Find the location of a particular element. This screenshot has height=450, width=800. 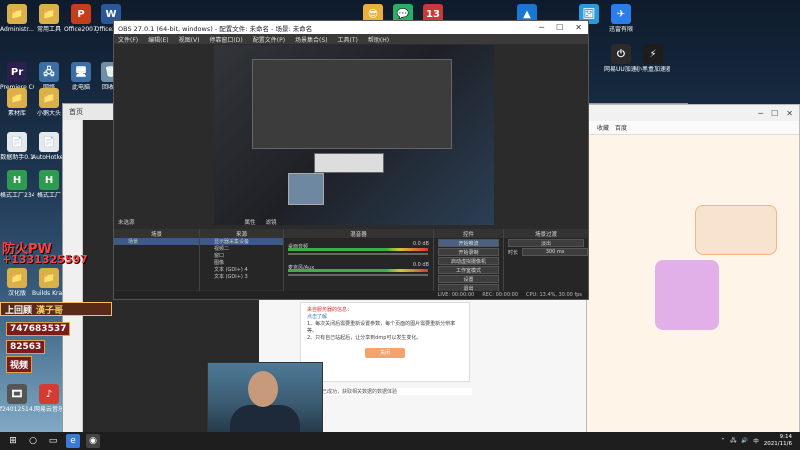

mixer-dock: 混音器 桌面音频 0.0 dB 麦克风/Aux 0.0 dB is located at coordinates (359, 264).